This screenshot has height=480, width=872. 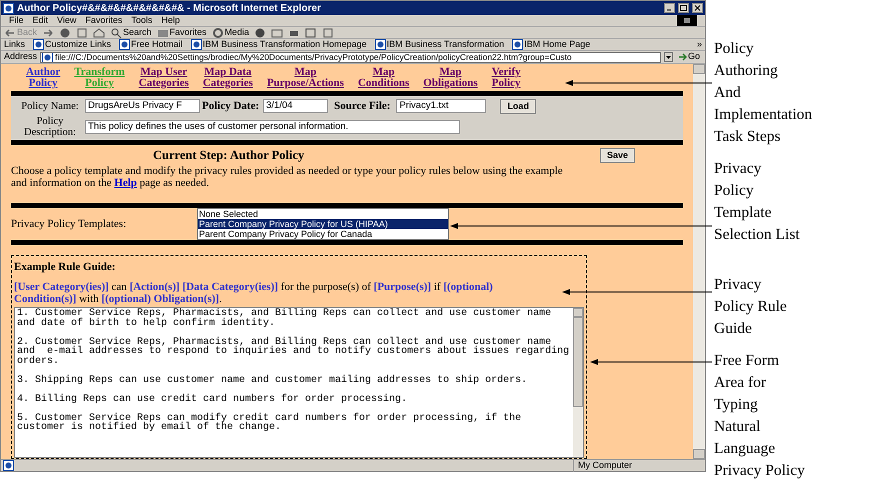 I want to click on close-button, so click(x=697, y=8).